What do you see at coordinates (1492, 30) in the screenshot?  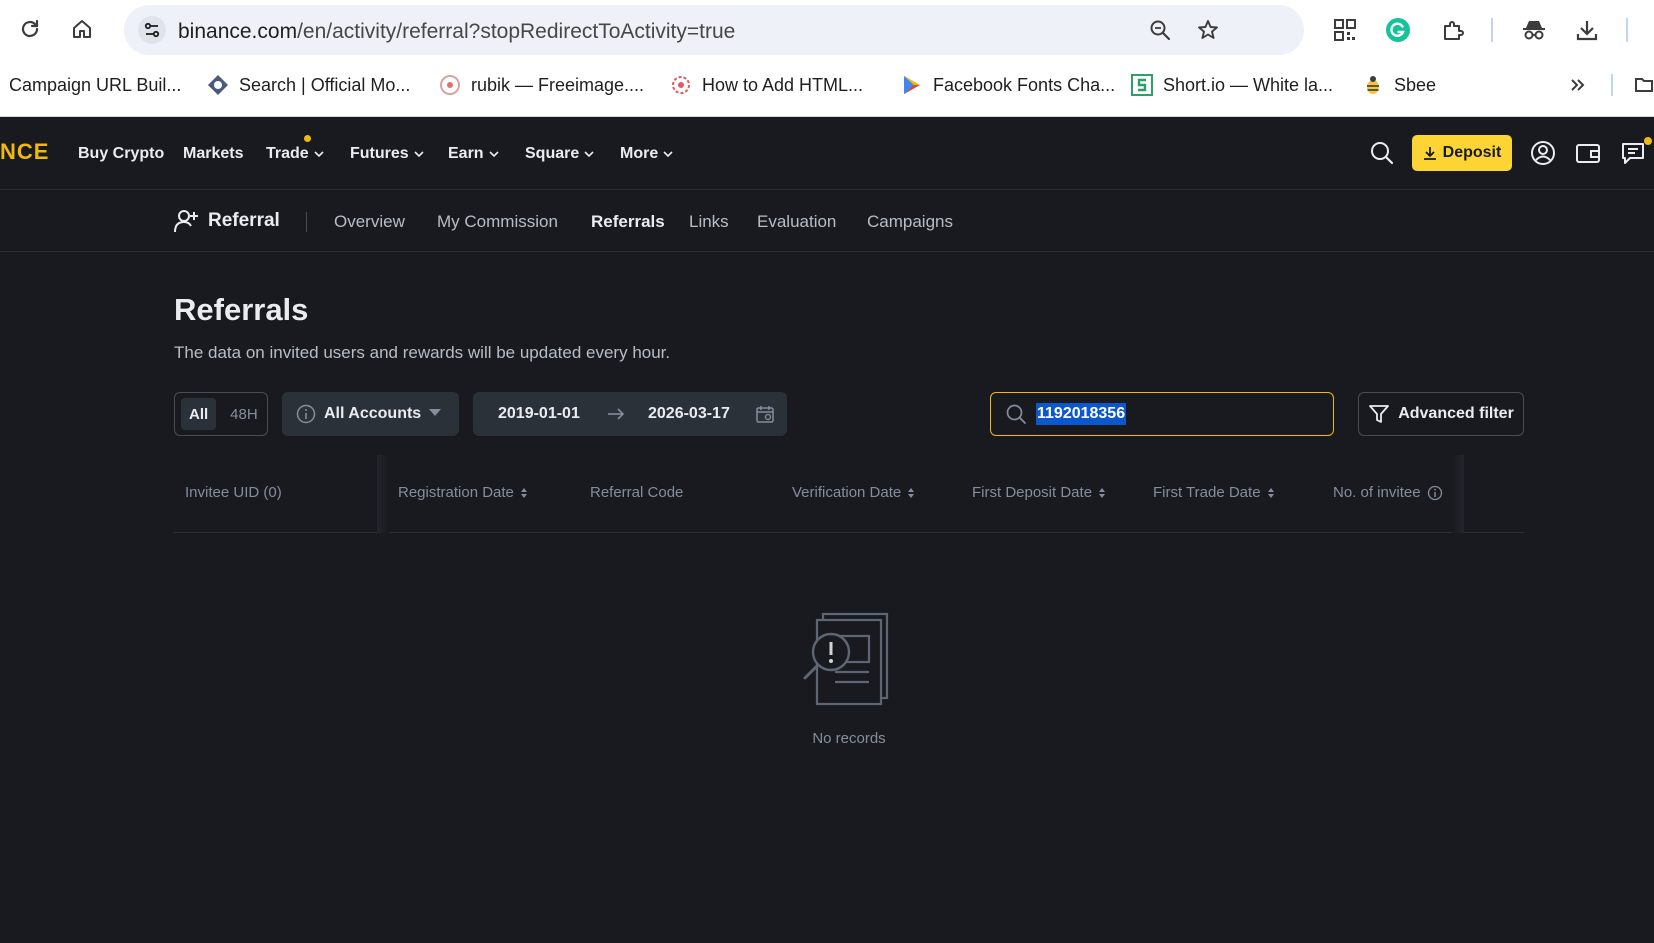 I see `toolbar-divider` at bounding box center [1492, 30].